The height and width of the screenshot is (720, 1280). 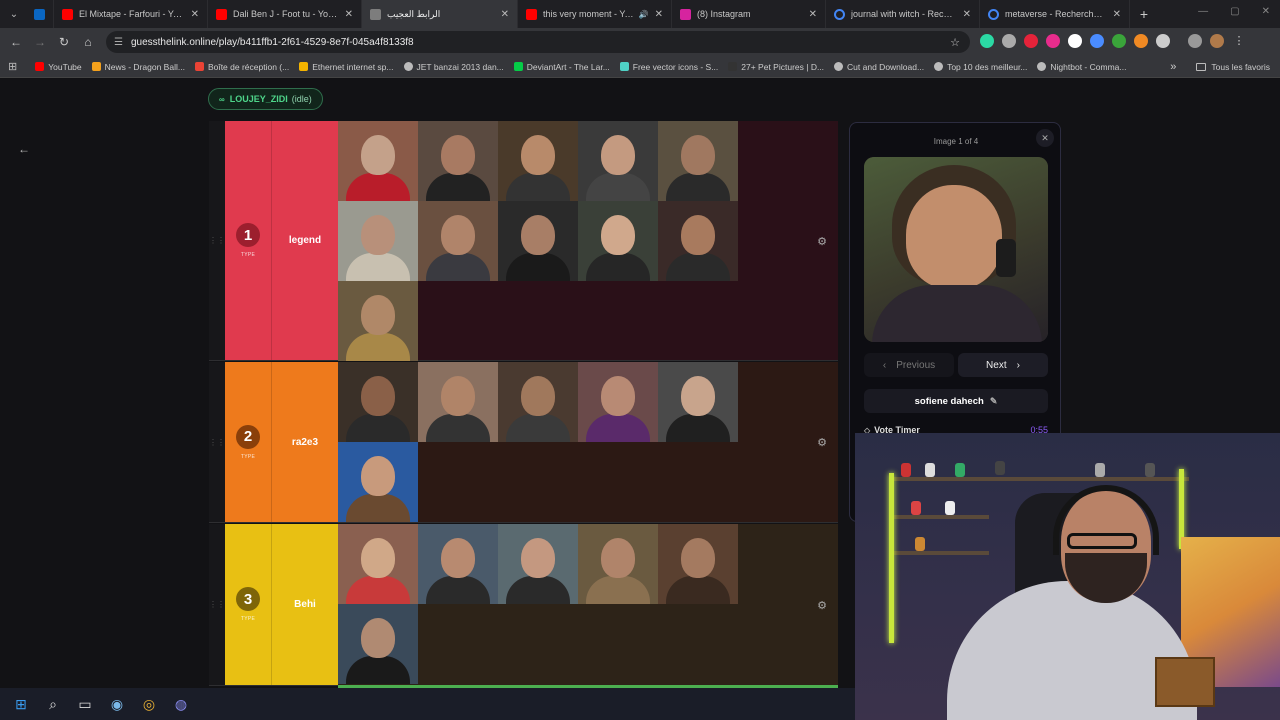 I want to click on bookmark-item: YouTube, so click(x=58, y=67).